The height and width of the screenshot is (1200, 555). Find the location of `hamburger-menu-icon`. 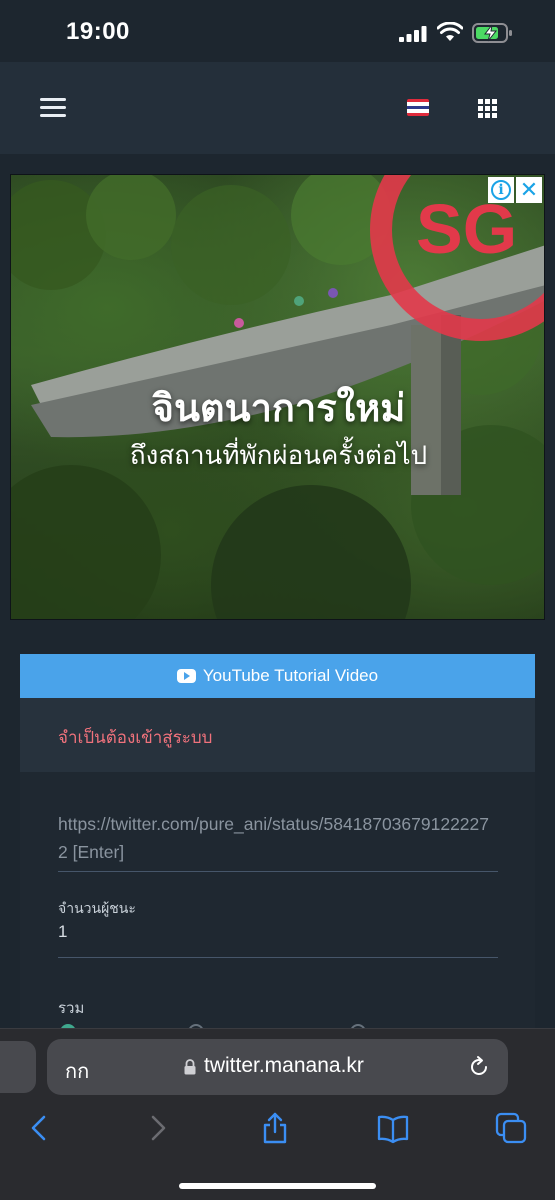

hamburger-menu-icon is located at coordinates (53, 108).